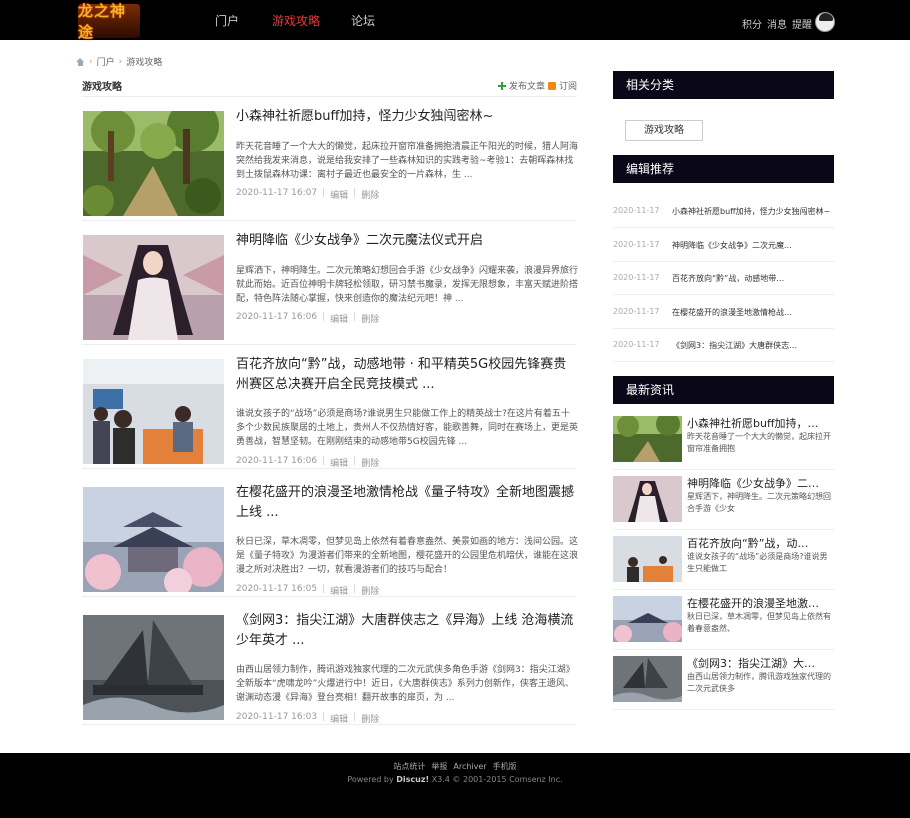  Describe the element at coordinates (802, 23) in the screenshot. I see `notifications-link: 提醒` at that location.